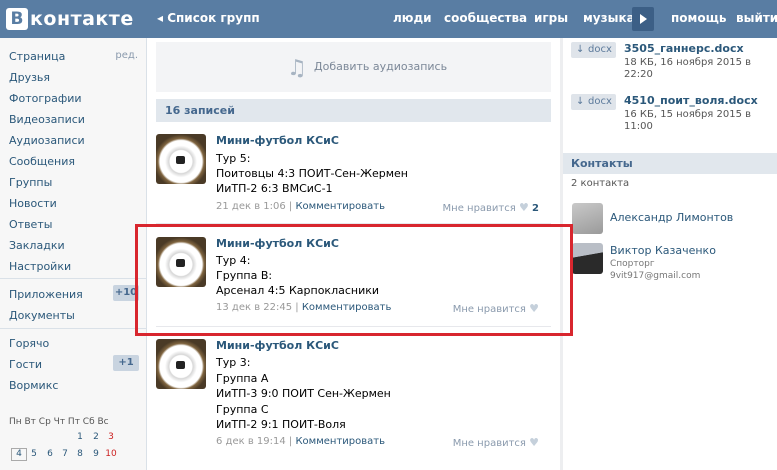 Image resolution: width=777 pixels, height=470 pixels. What do you see at coordinates (643, 19) in the screenshot?
I see `play-icon` at bounding box center [643, 19].